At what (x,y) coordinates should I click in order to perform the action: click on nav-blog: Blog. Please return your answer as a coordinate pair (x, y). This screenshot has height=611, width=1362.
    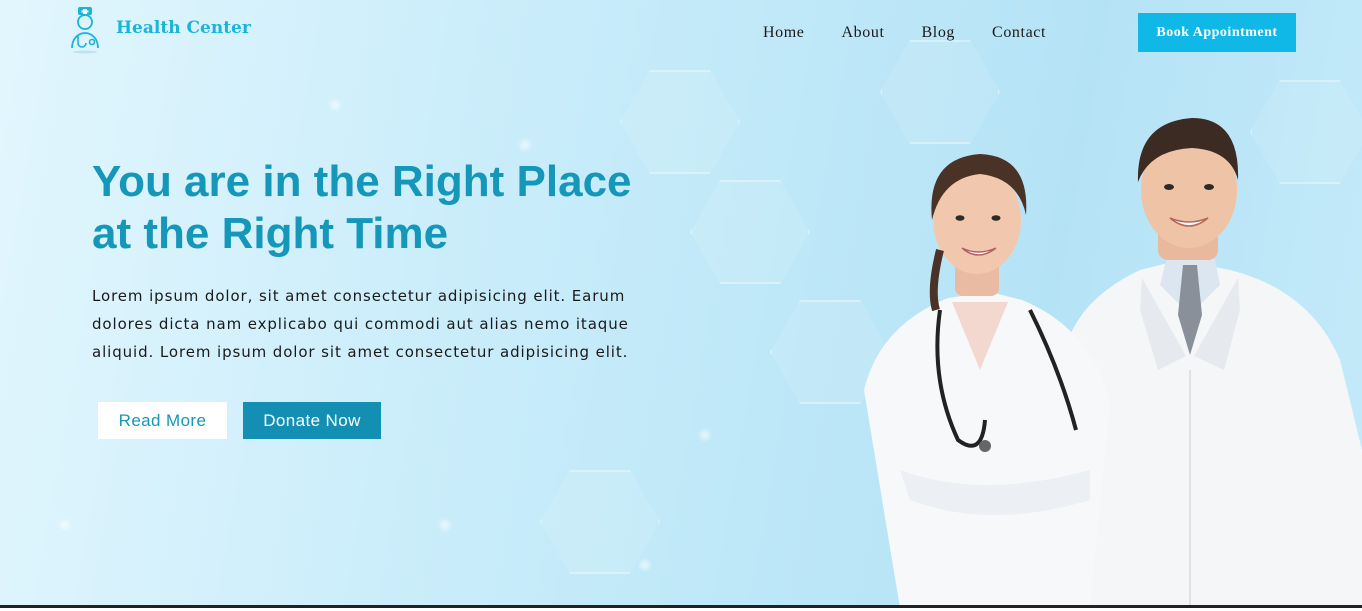
    Looking at the image, I should click on (939, 33).